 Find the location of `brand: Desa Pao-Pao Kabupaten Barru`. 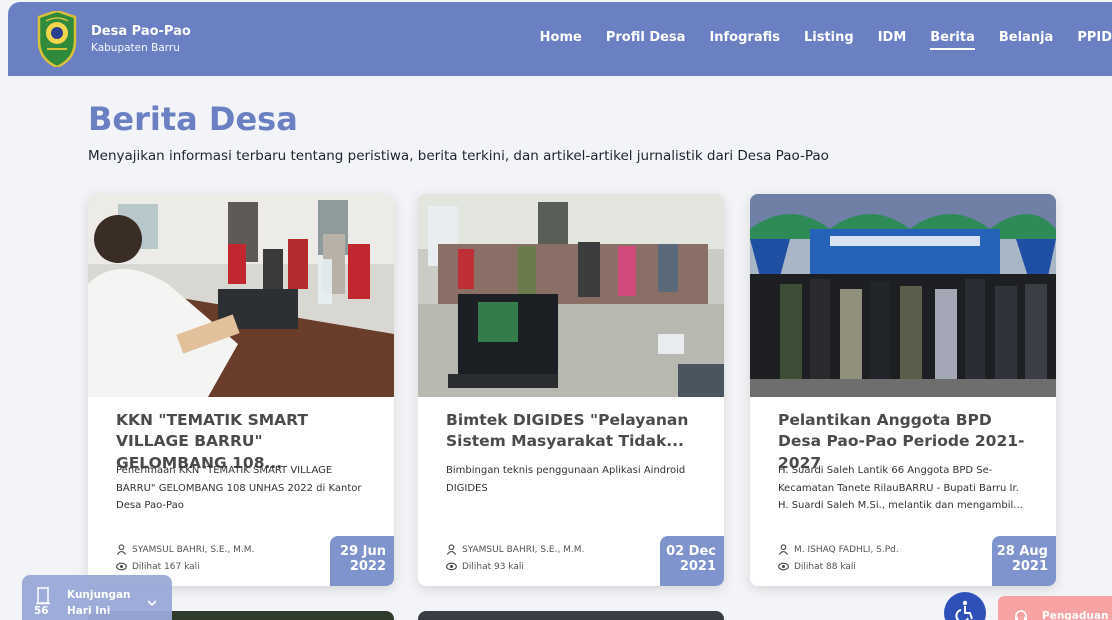

brand: Desa Pao-Pao Kabupaten Barru is located at coordinates (141, 39).